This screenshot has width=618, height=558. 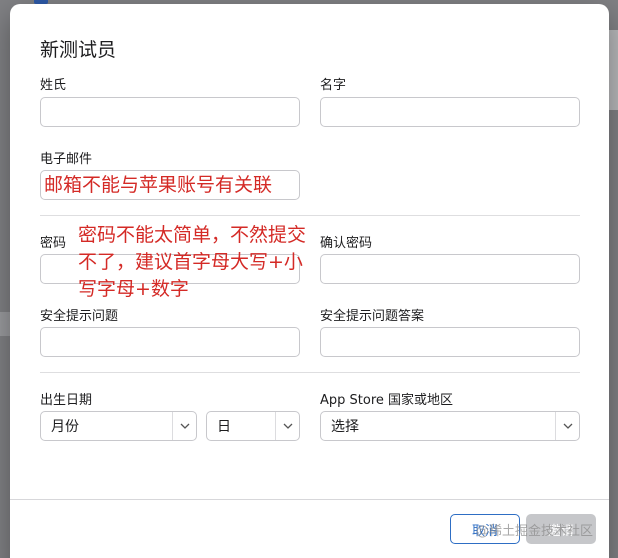 I want to click on footer-divider, so click(x=309, y=499).